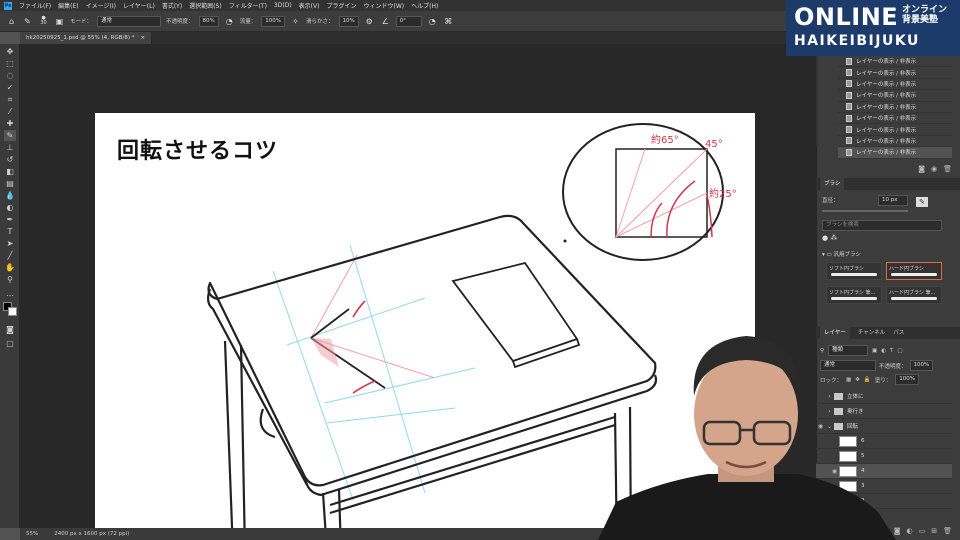 This screenshot has width=960, height=540. I want to click on new-group-icon: ▭, so click(922, 532).